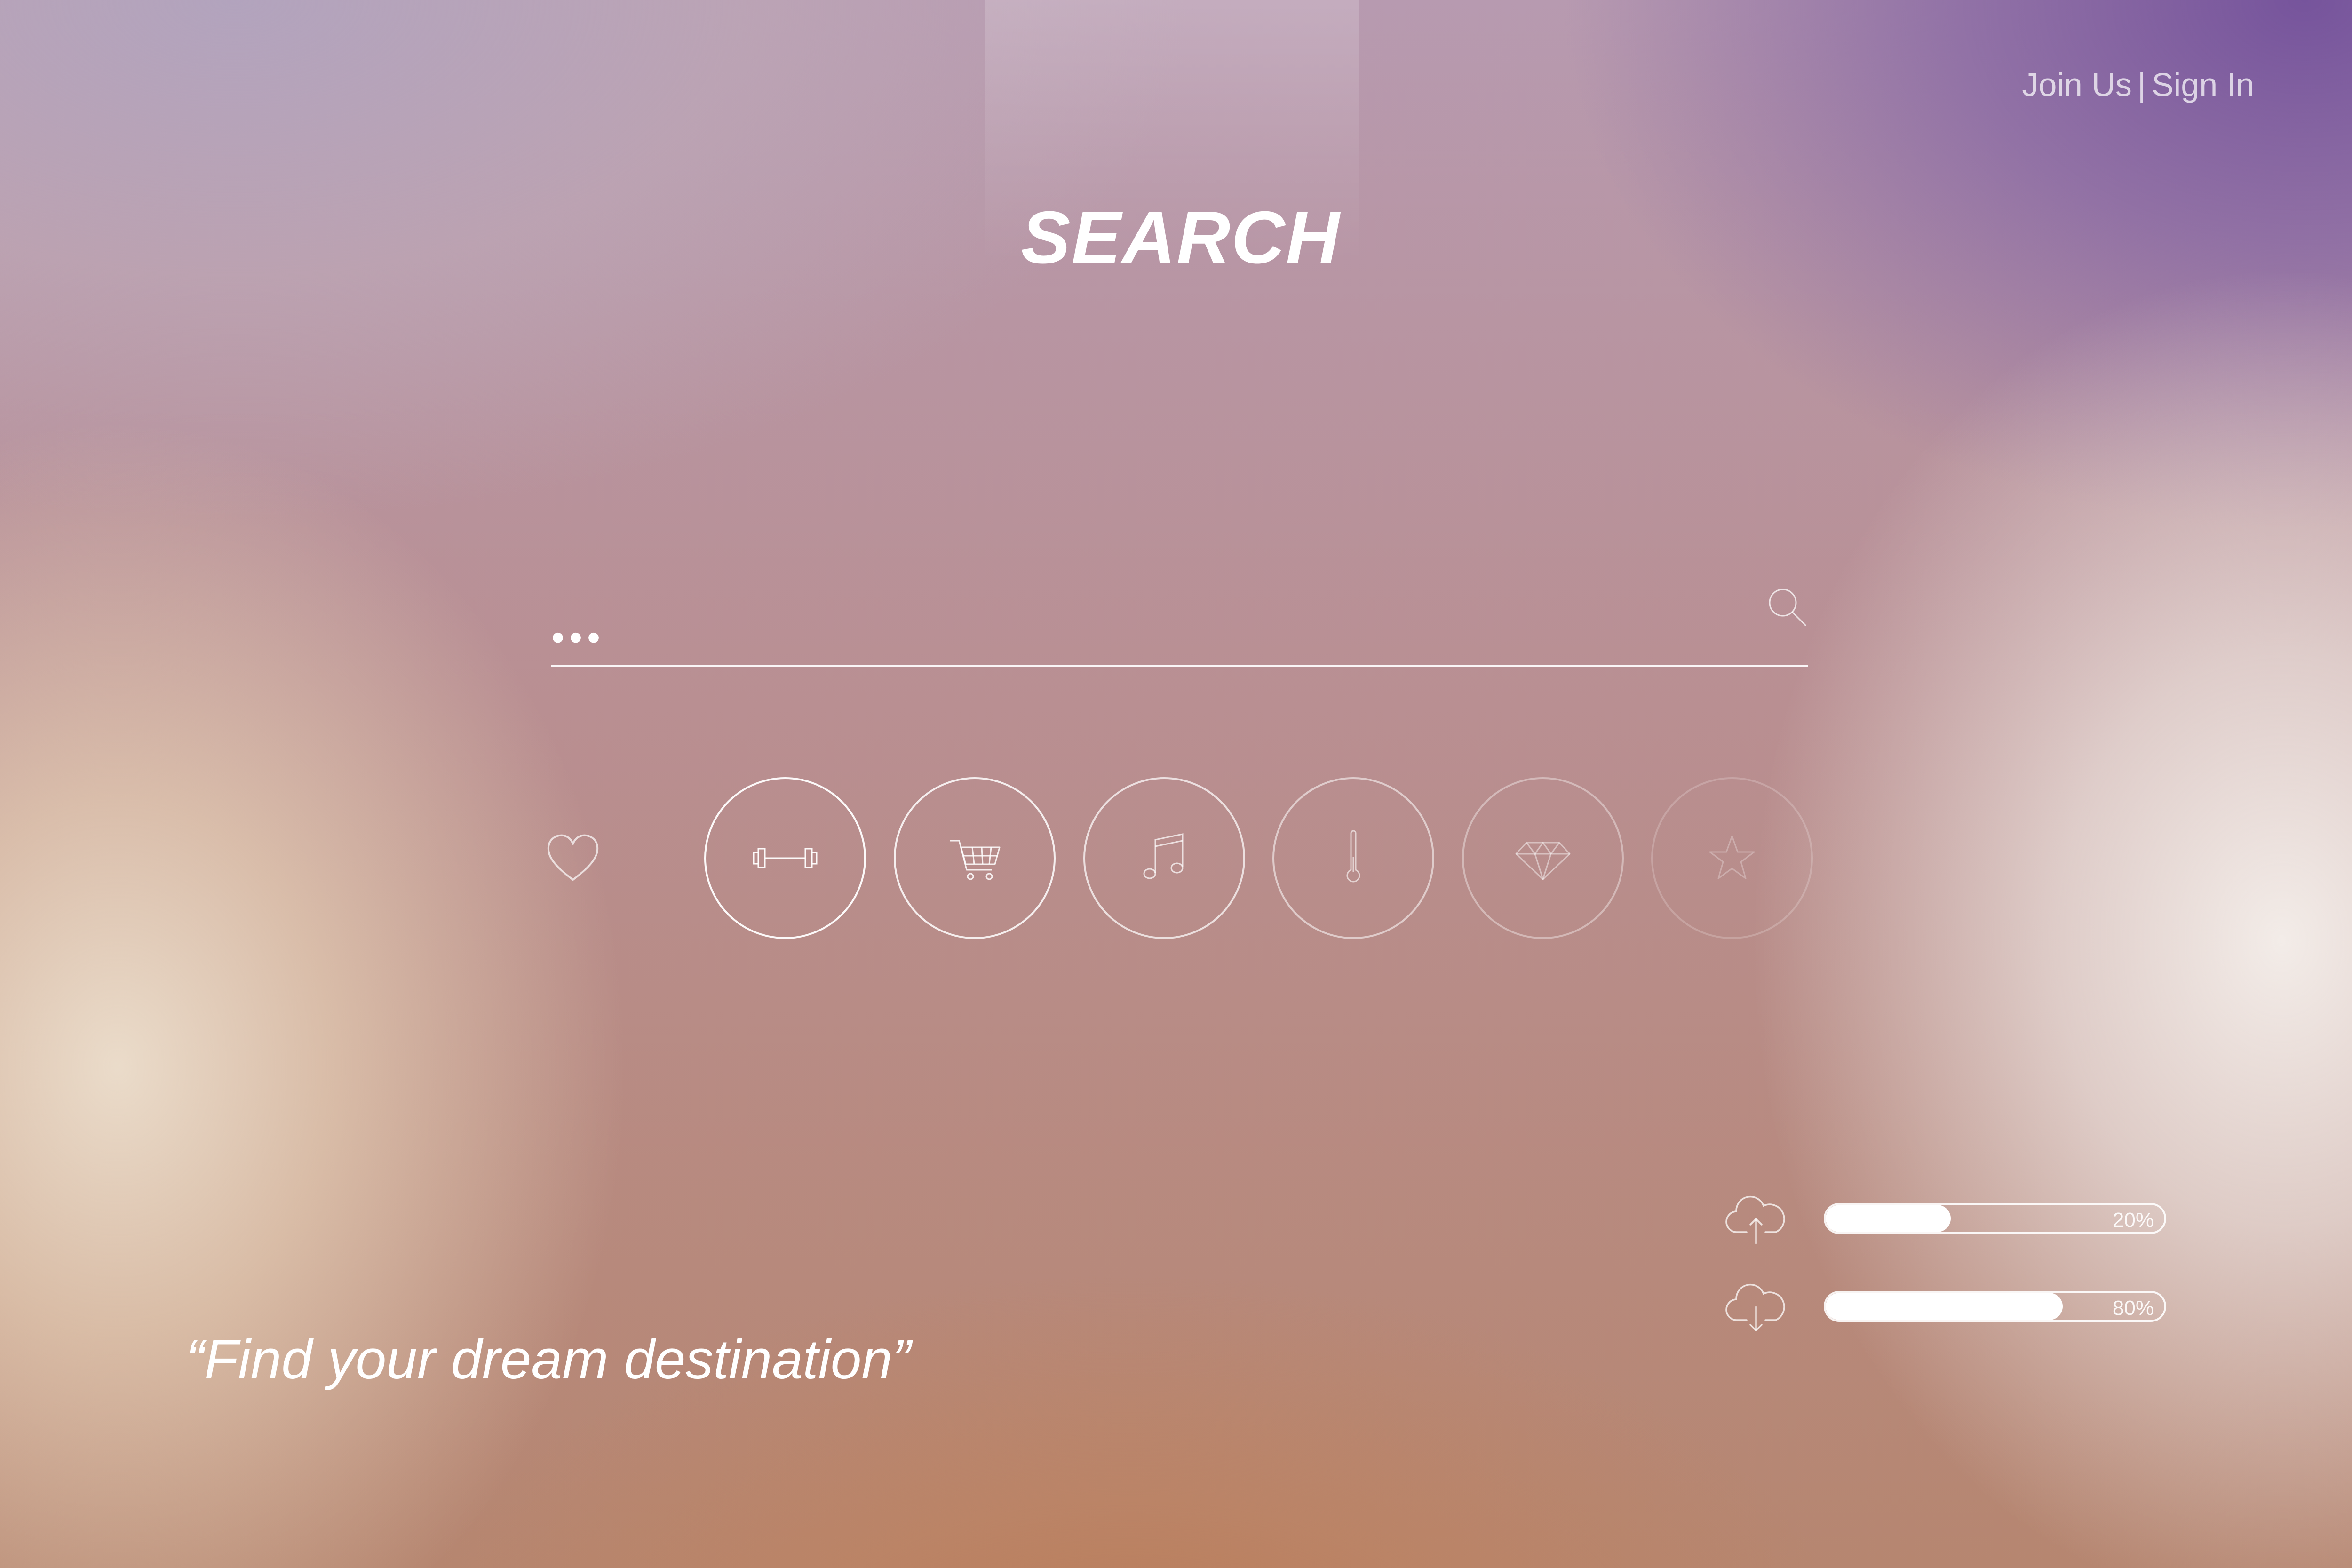 The width and height of the screenshot is (2352, 1568). I want to click on page-title: SEARCH, so click(1181, 237).